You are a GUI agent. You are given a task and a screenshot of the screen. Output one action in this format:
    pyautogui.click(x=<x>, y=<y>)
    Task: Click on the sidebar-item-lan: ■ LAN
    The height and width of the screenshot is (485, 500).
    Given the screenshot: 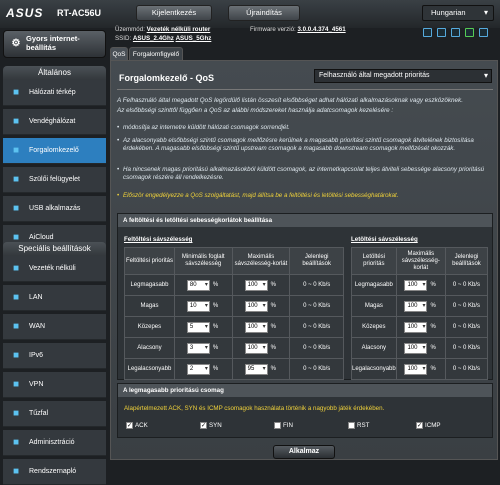 What is the action you would take?
    pyautogui.click(x=54, y=298)
    